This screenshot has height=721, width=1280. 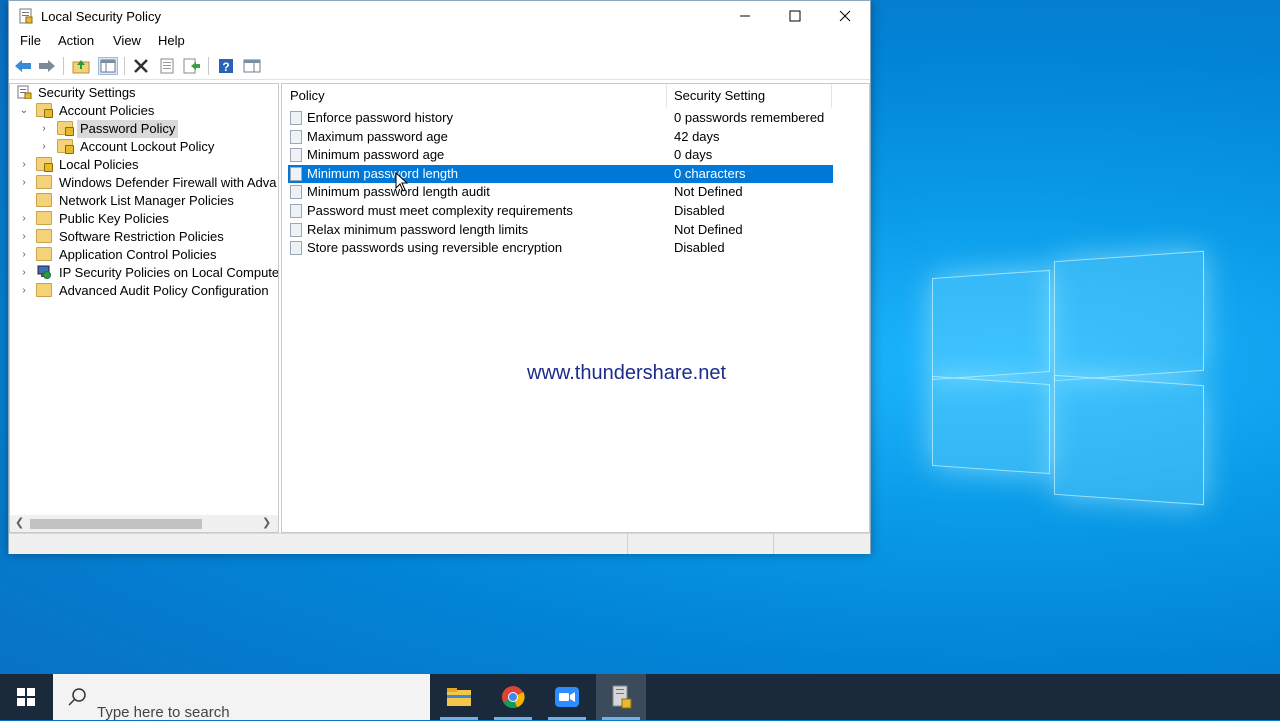 I want to click on forward-arrow-icon, so click(x=47, y=66).